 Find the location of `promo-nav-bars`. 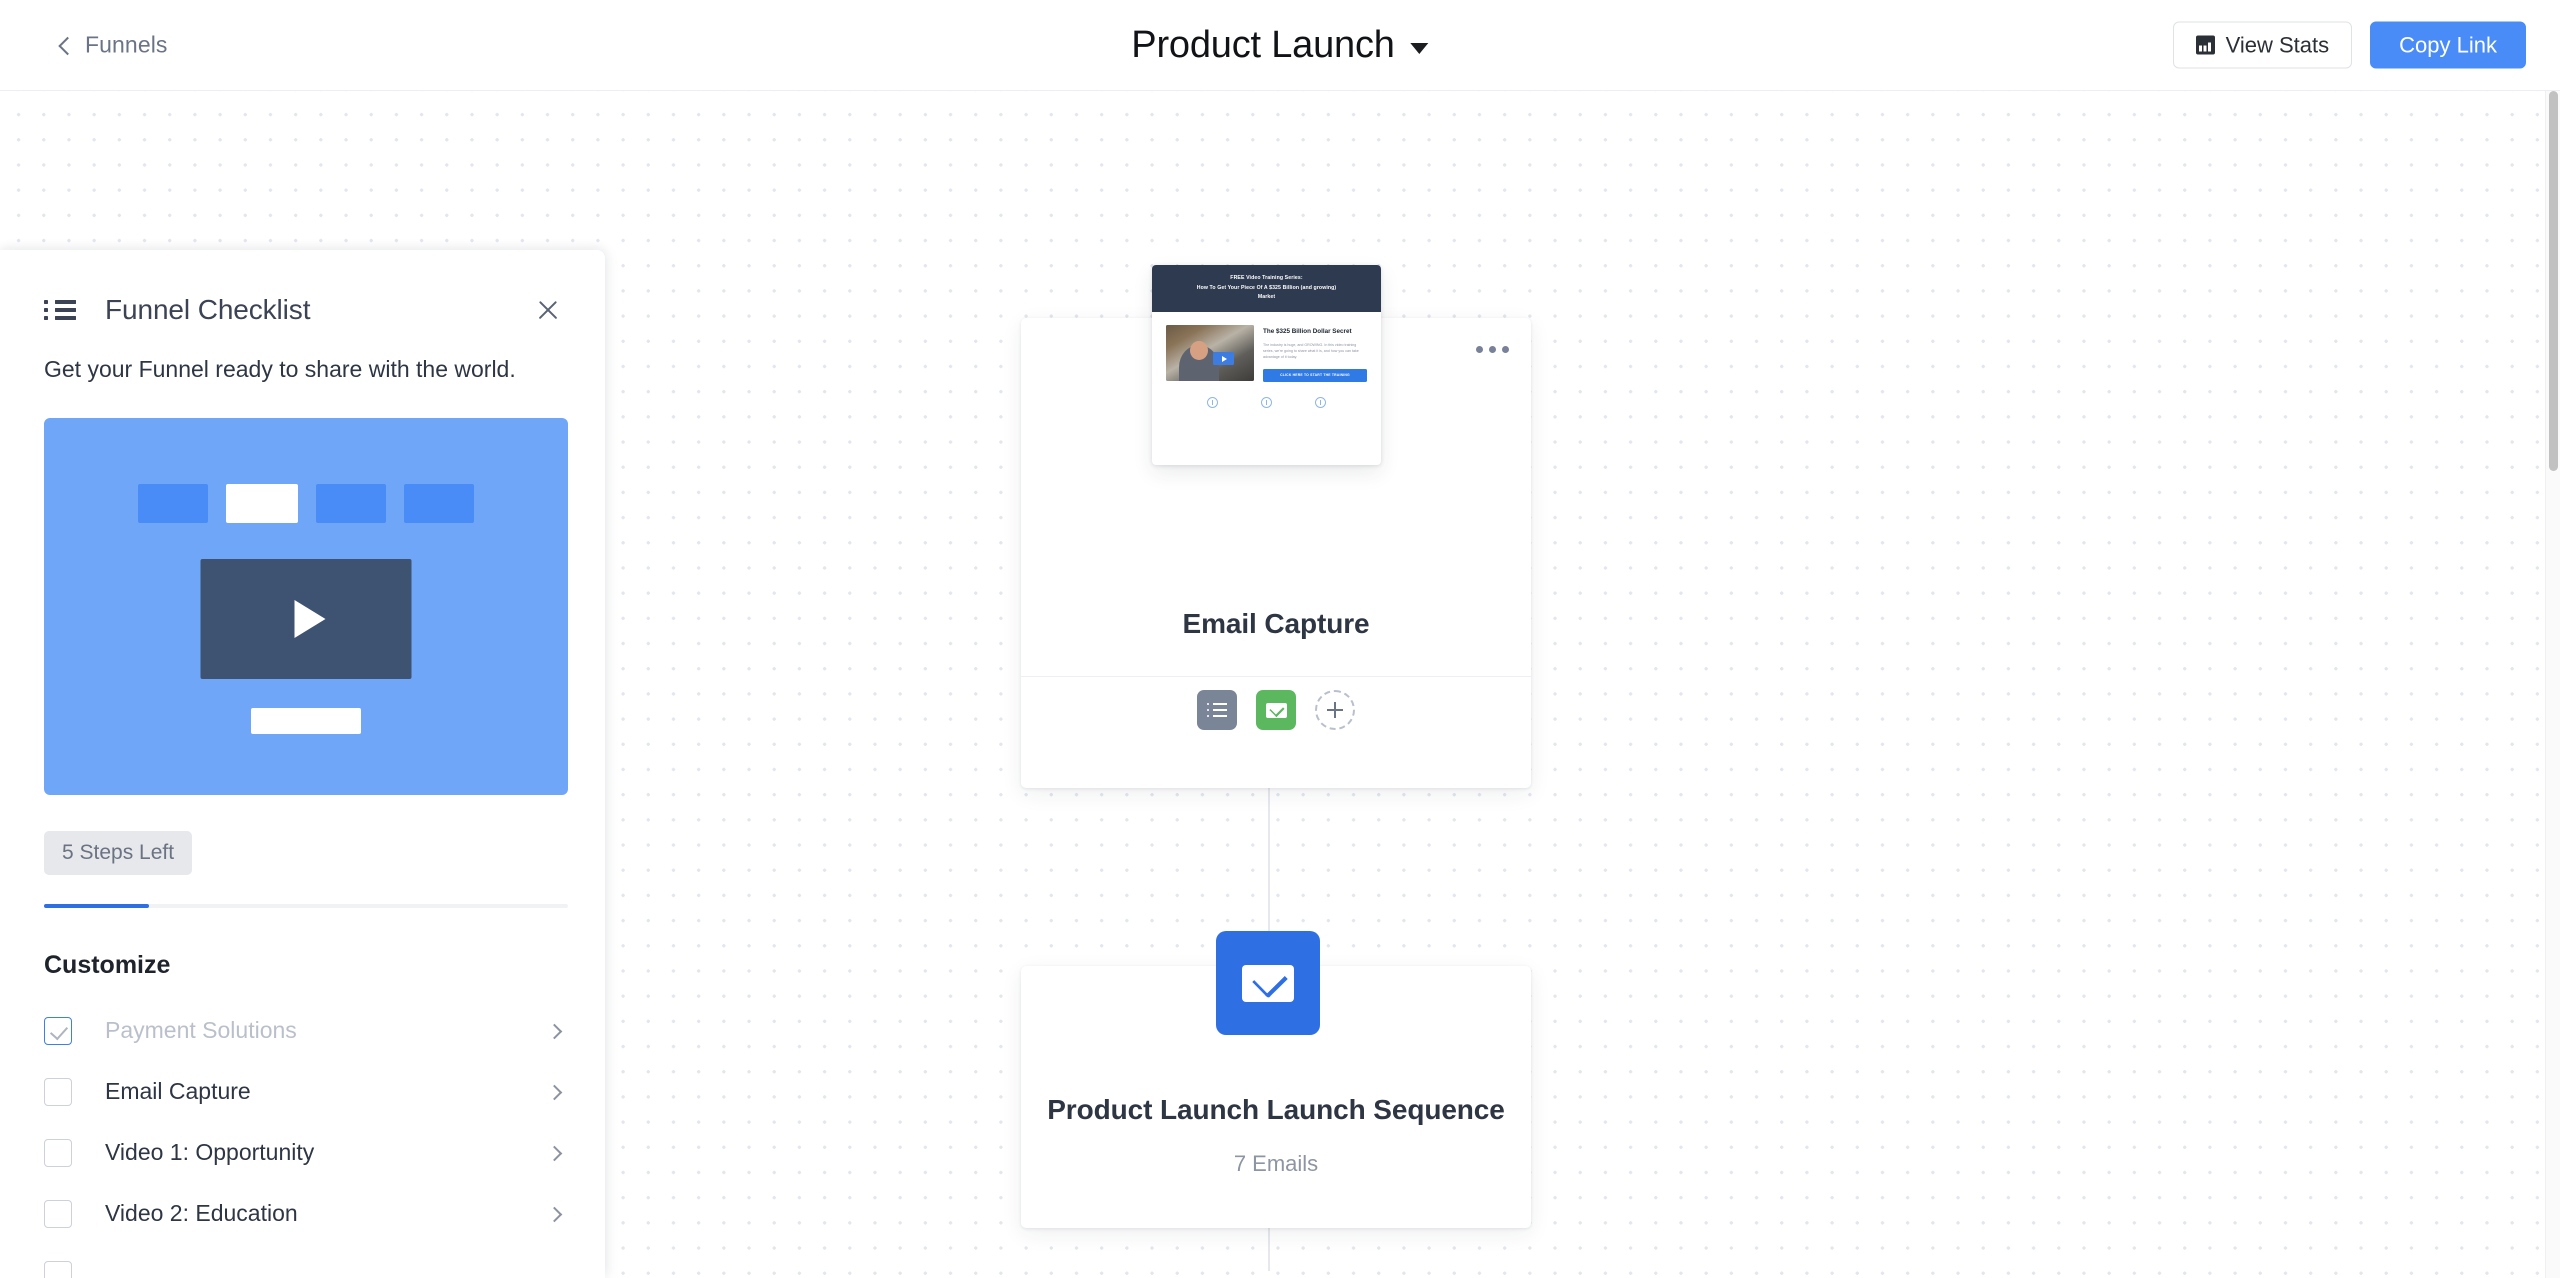

promo-nav-bars is located at coordinates (306, 503).